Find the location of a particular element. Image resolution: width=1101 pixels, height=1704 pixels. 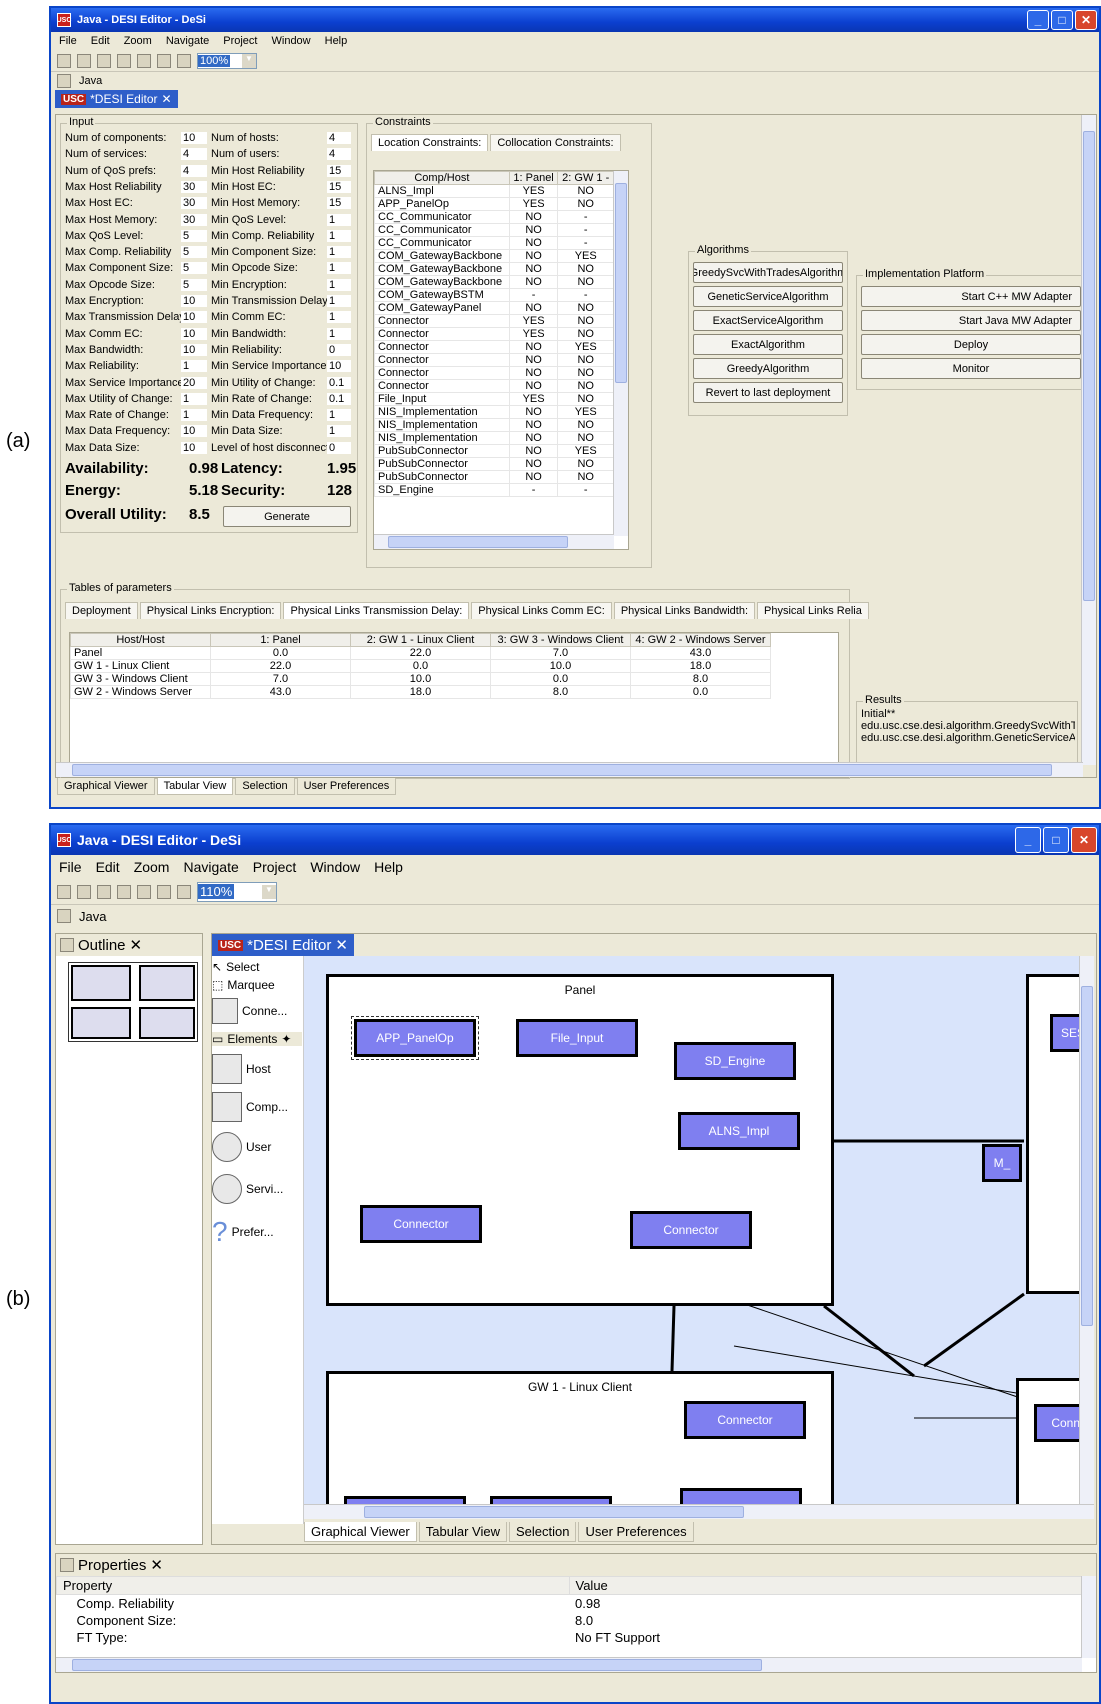

tab-user-preferences: User Preferences is located at coordinates (346, 786).